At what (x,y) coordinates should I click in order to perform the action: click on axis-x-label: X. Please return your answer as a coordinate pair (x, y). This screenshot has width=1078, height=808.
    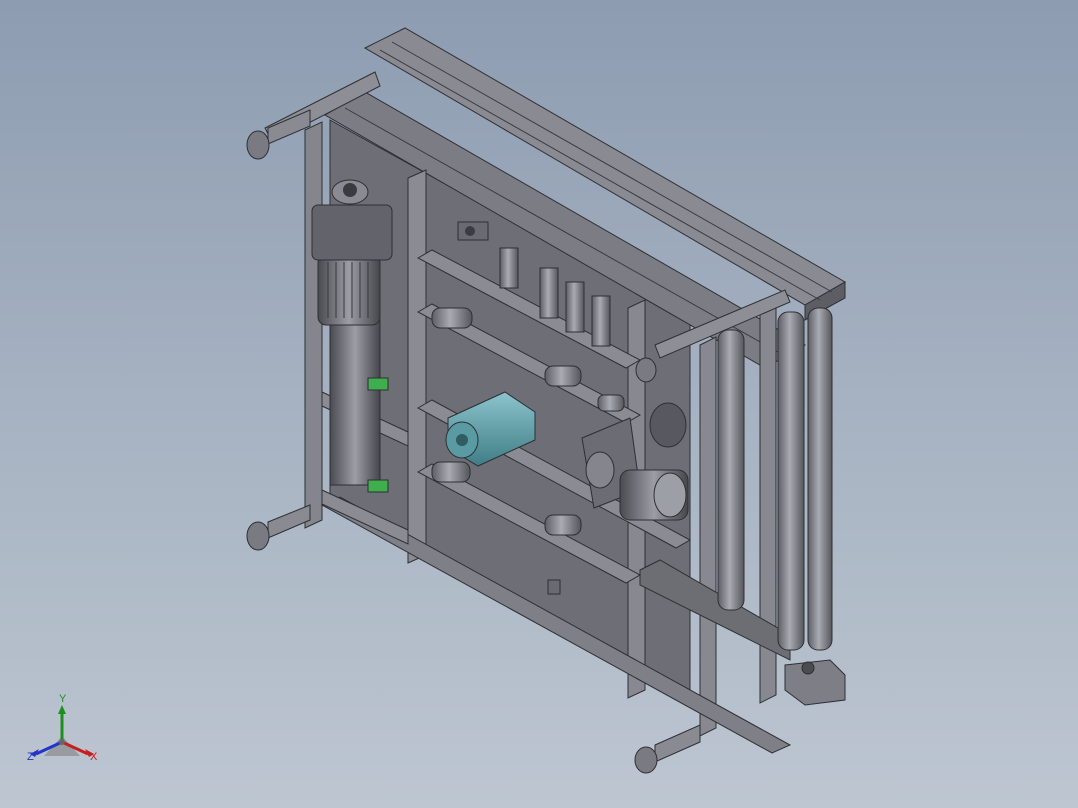
    Looking at the image, I should click on (94, 757).